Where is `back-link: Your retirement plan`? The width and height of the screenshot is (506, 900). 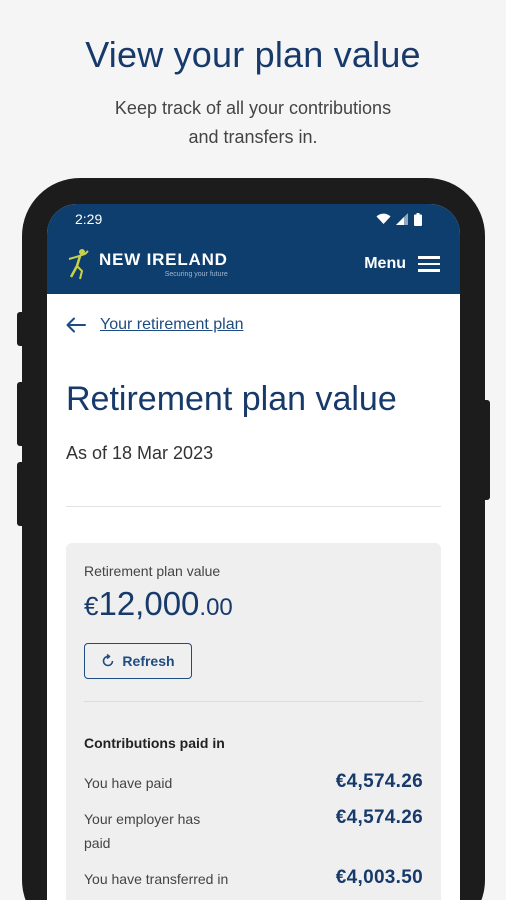
back-link: Your retirement plan is located at coordinates (253, 325).